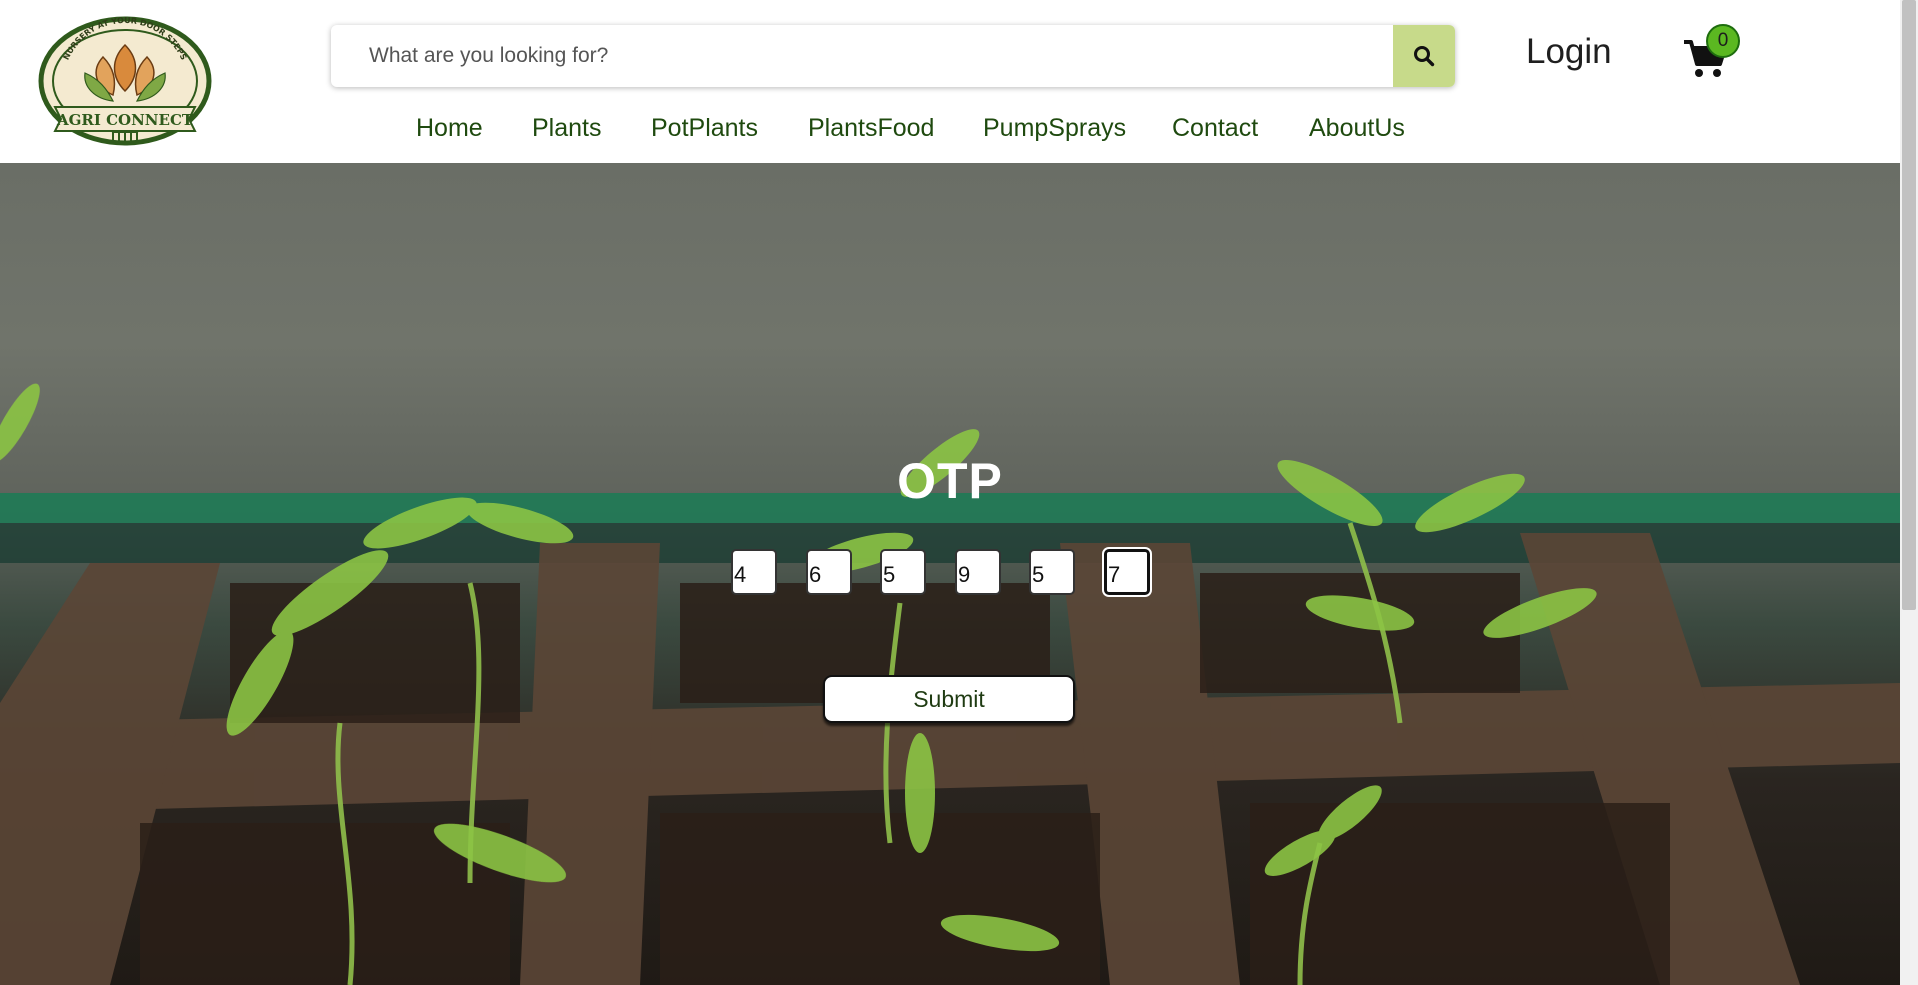  Describe the element at coordinates (1723, 41) in the screenshot. I see `cart-count-badge: 0` at that location.